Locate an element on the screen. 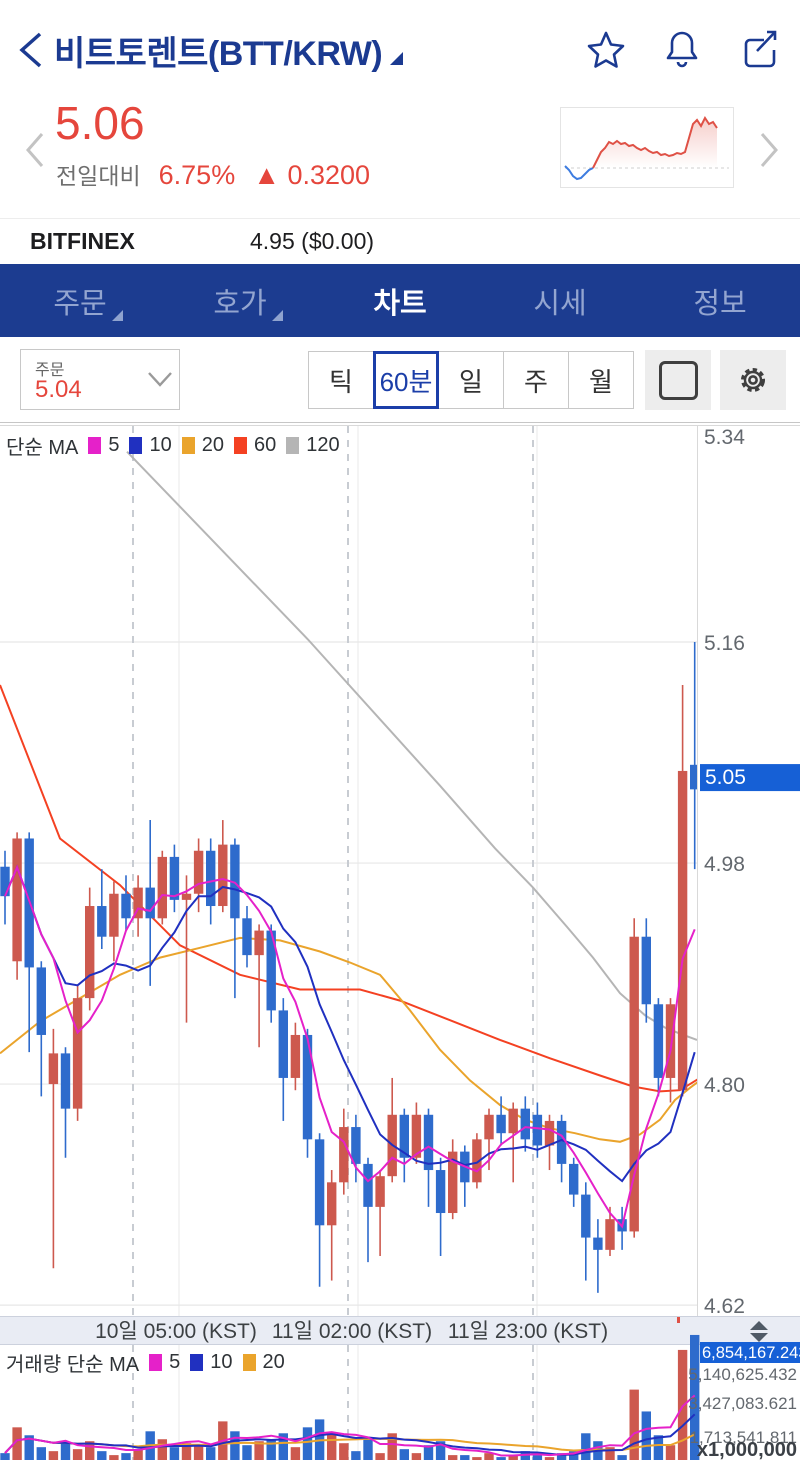 This screenshot has height=1460, width=800. page-title: 비트토렌트(BTT/KRW) is located at coordinates (229, 50).